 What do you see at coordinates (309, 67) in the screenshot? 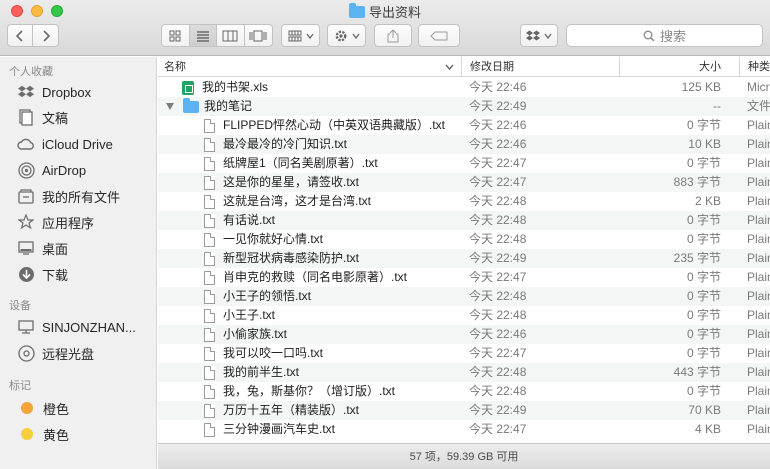
I see `name-column-header: 名称` at bounding box center [309, 67].